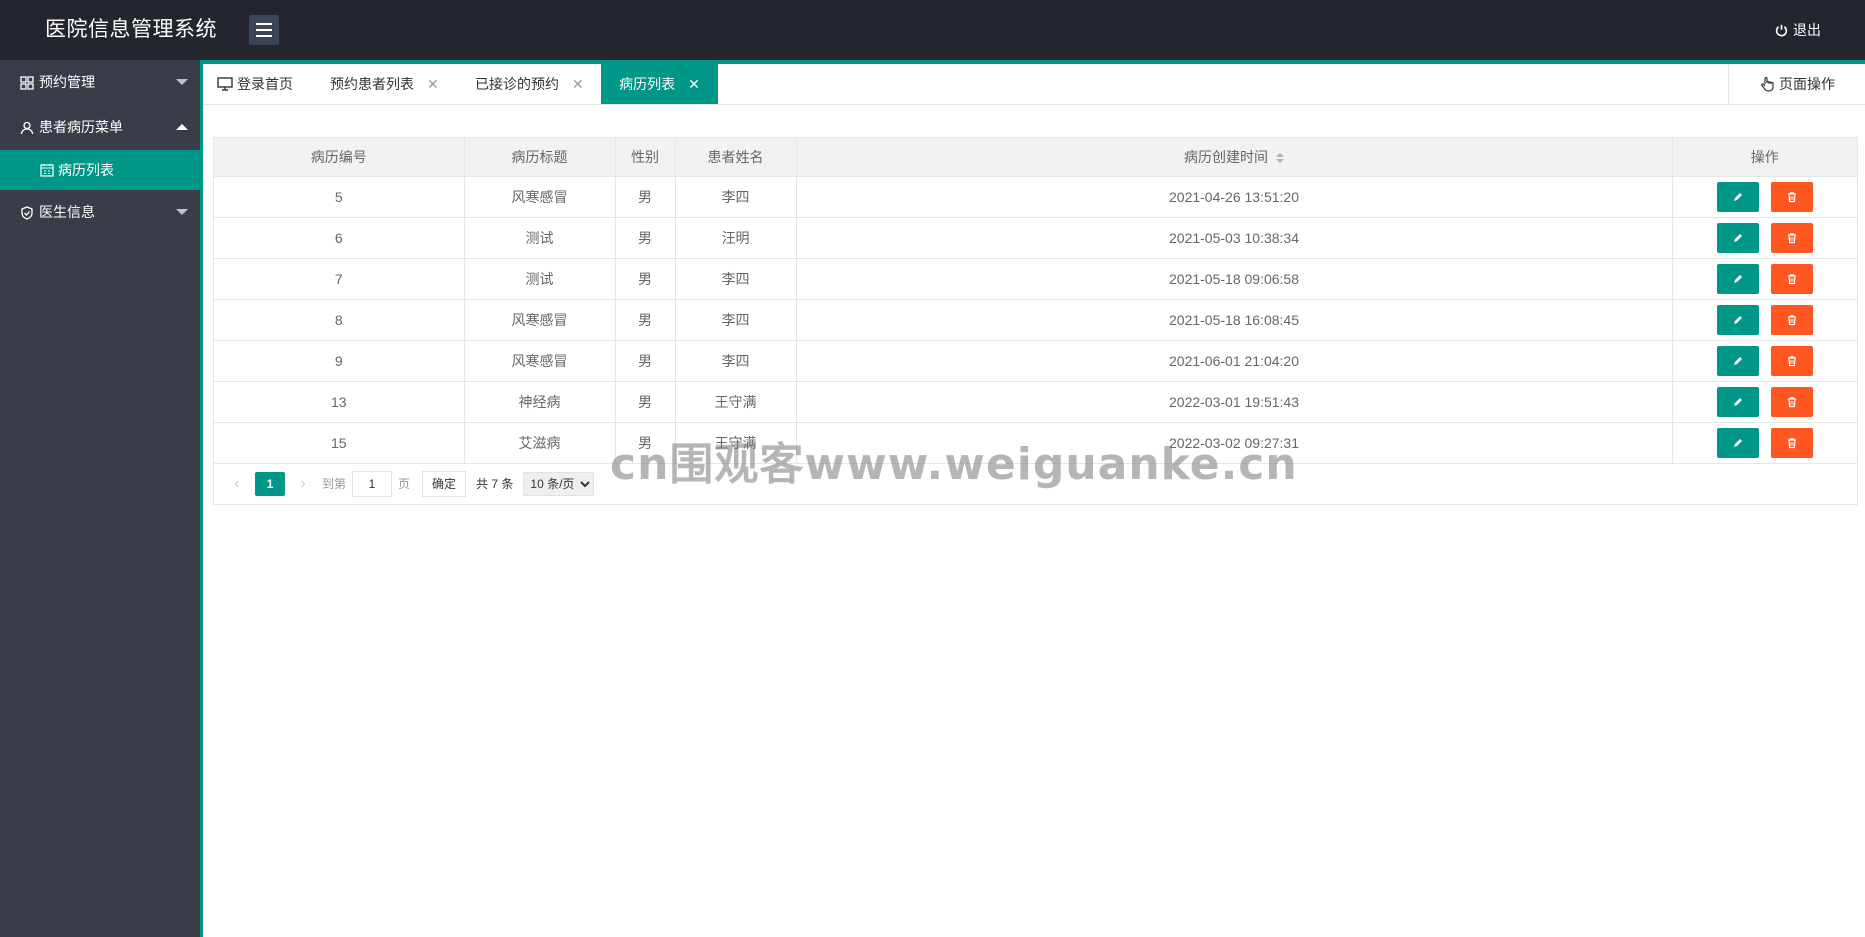  What do you see at coordinates (372, 483) in the screenshot?
I see `goto-page-input` at bounding box center [372, 483].